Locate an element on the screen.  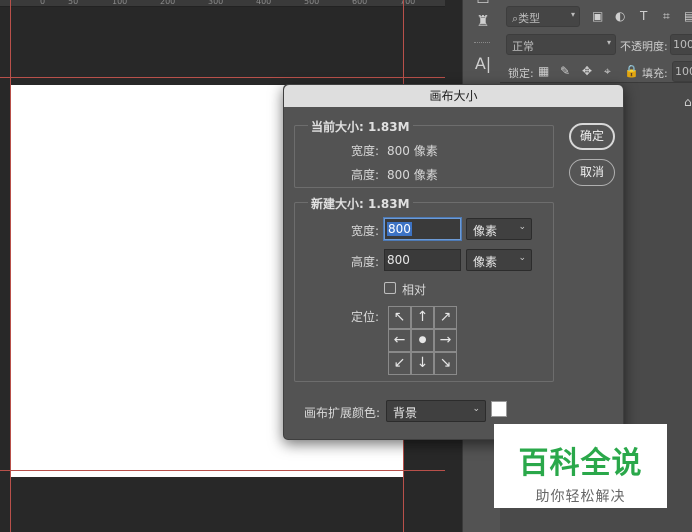
horizontal-ruler: 0 50 100 200 300 400 500 600 700 is located at coordinates (222, 3).